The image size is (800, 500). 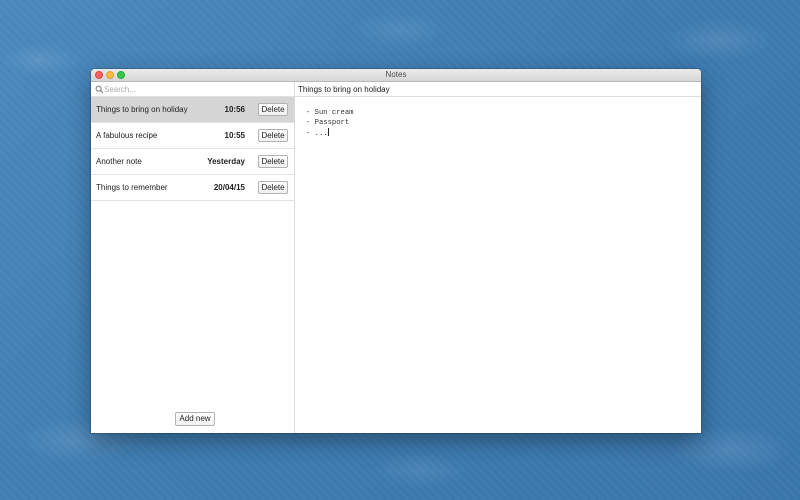 What do you see at coordinates (192, 136) in the screenshot?
I see `note-row: A fabulous recipe 10:55 Delete` at bounding box center [192, 136].